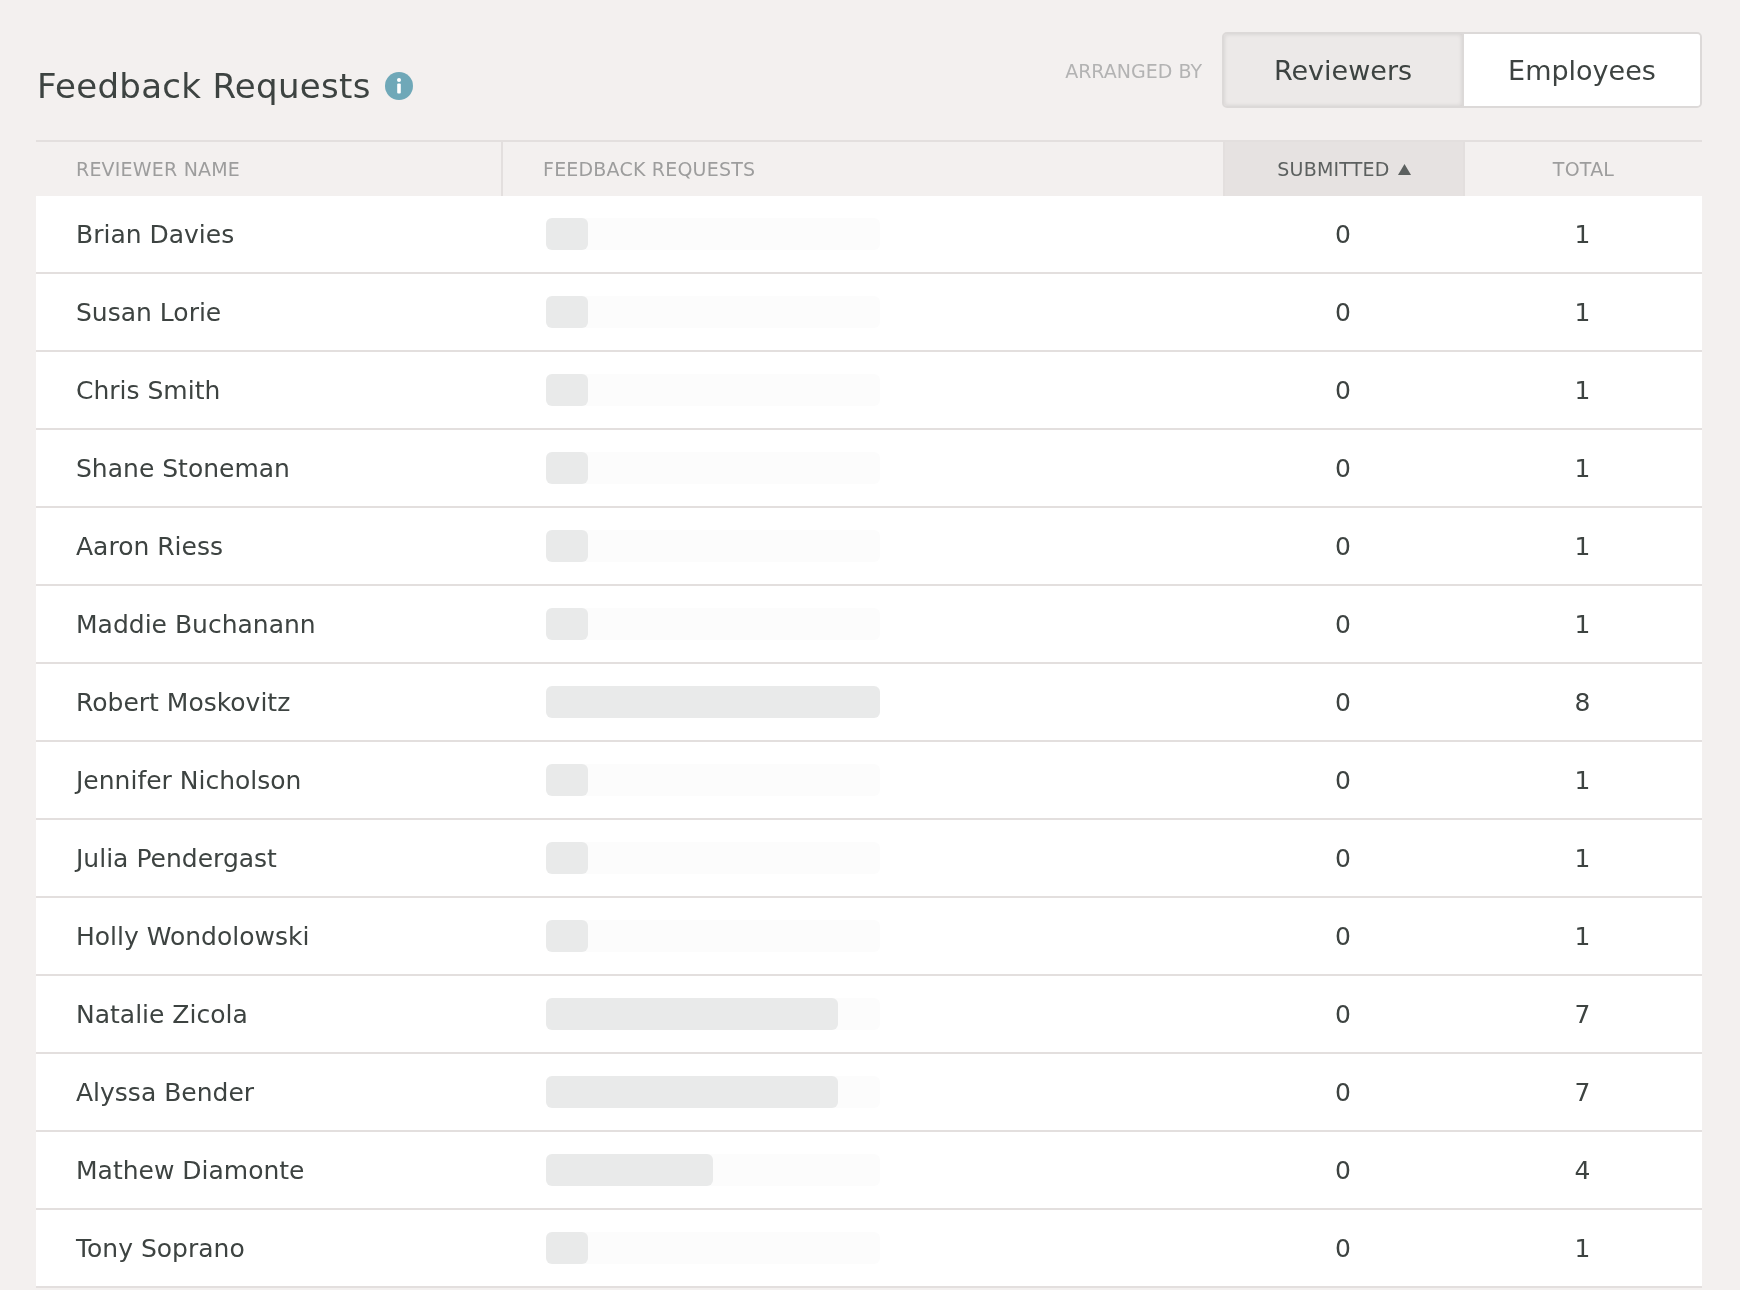 Image resolution: width=1740 pixels, height=1290 pixels. What do you see at coordinates (149, 312) in the screenshot?
I see `reviewer-name: Susan Lorie` at bounding box center [149, 312].